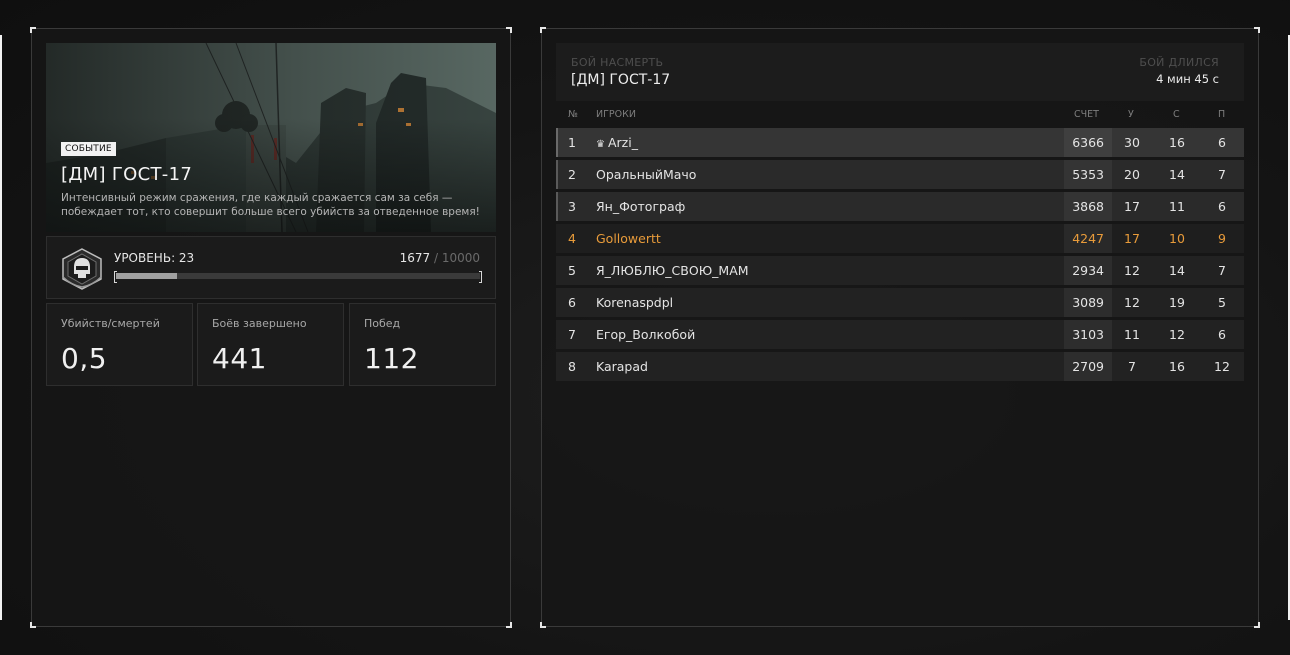  I want to click on xp-counter: 1677 / 10000, so click(440, 258).